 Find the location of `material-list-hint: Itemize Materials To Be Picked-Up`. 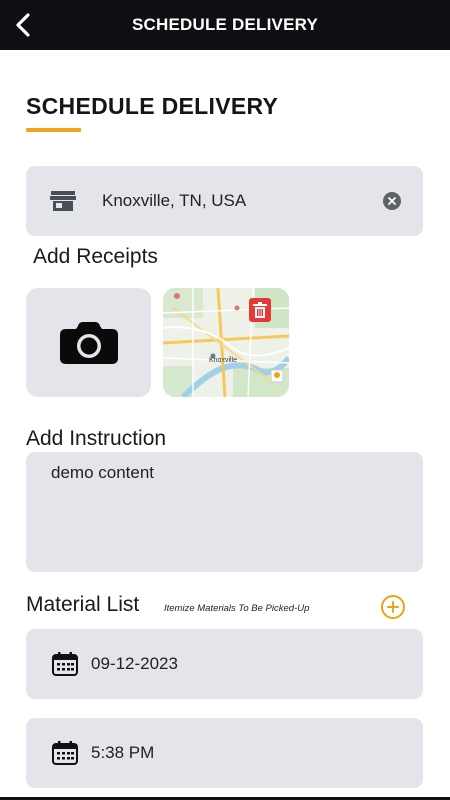

material-list-hint: Itemize Materials To Be Picked-Up is located at coordinates (237, 608).